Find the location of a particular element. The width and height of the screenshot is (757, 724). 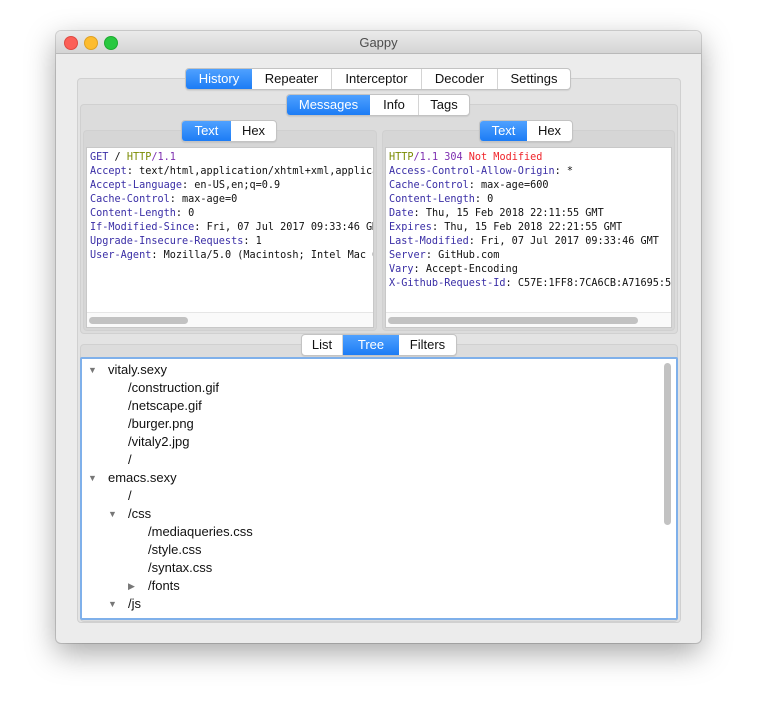

header-value: C57E:1FF8:7CA6CB:A71695:5A is located at coordinates (594, 283).